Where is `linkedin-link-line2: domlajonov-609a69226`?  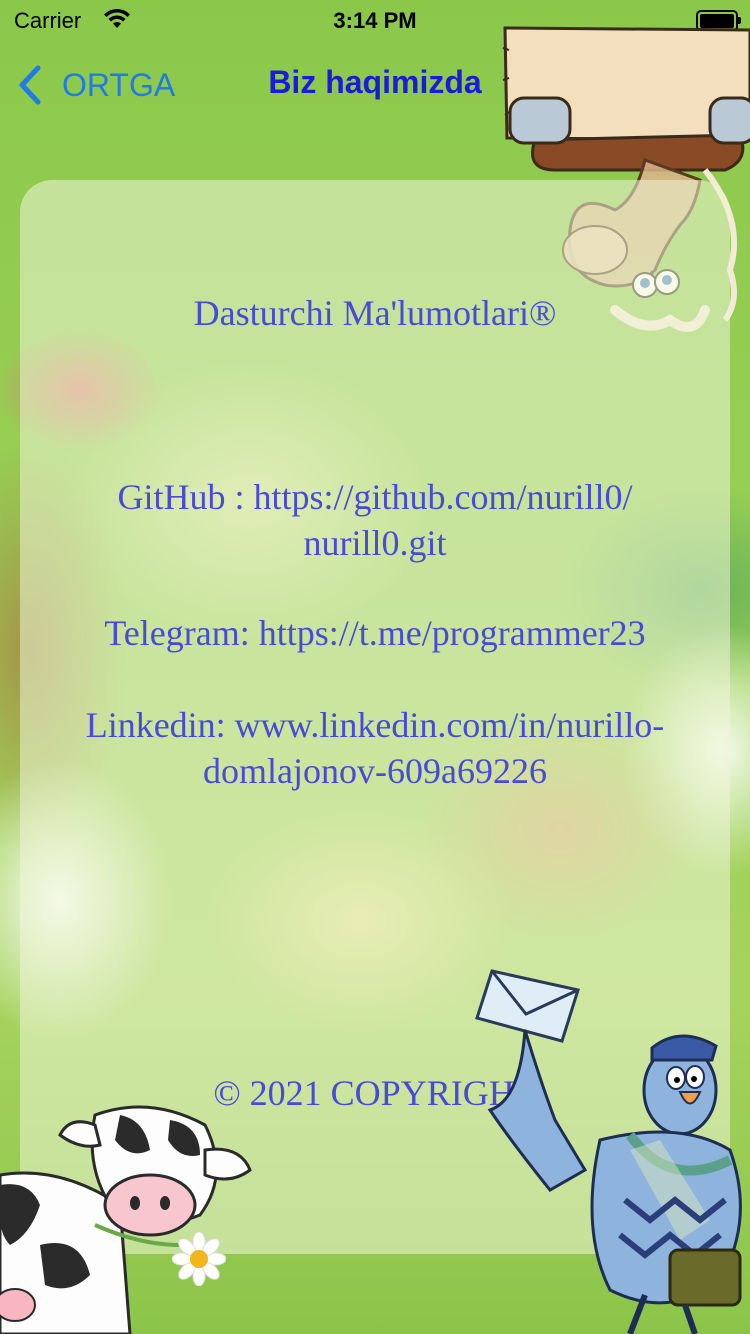 linkedin-link-line2: domlajonov-609a69226 is located at coordinates (375, 771).